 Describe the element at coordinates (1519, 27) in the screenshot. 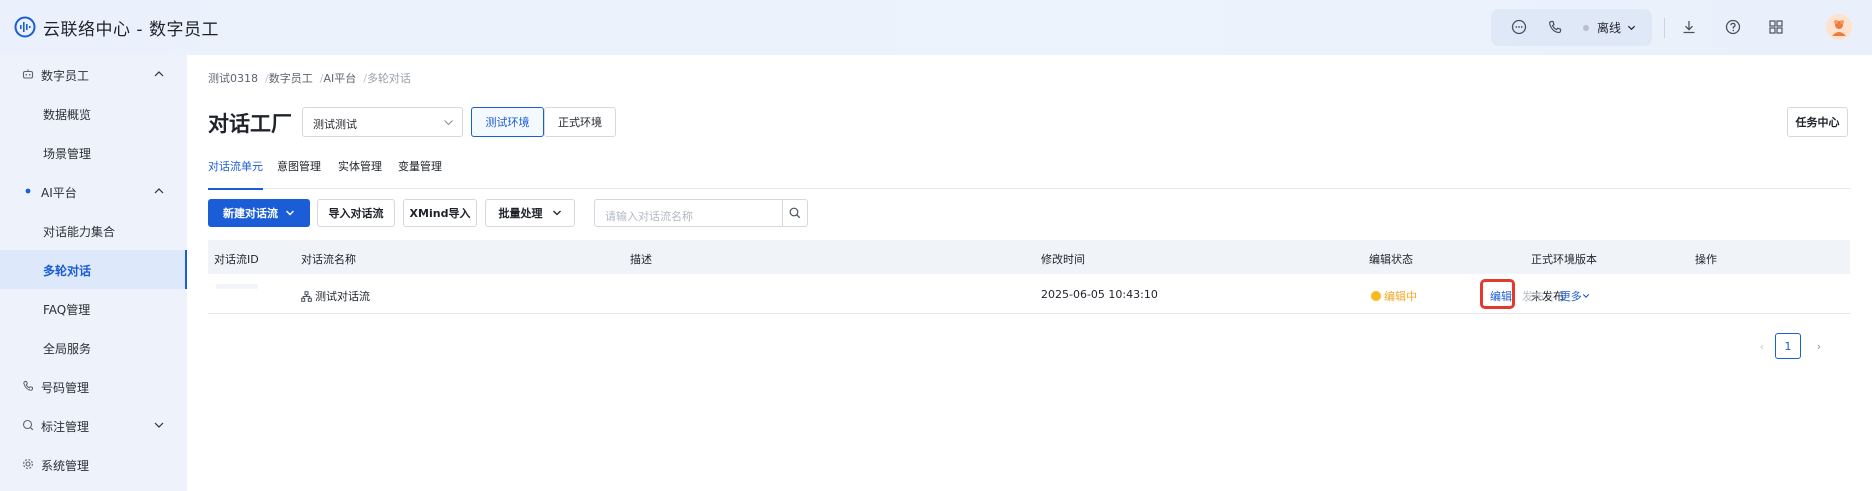

I see `chat-bubble-icon` at that location.